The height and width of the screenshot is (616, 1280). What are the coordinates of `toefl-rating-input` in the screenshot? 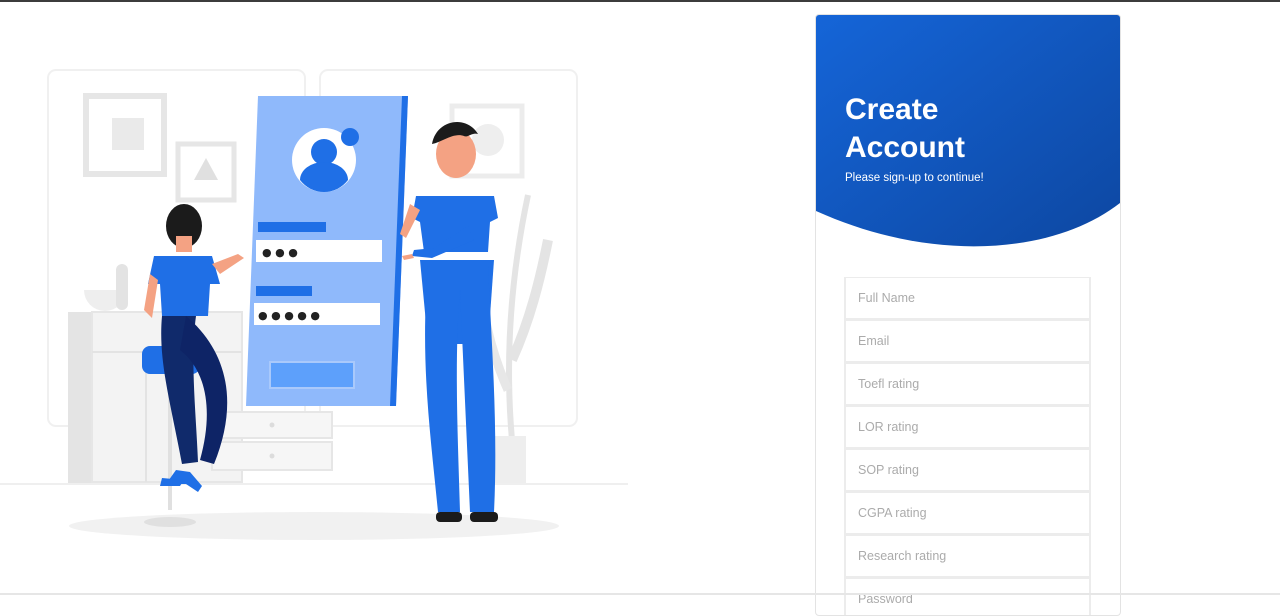 It's located at (967, 384).